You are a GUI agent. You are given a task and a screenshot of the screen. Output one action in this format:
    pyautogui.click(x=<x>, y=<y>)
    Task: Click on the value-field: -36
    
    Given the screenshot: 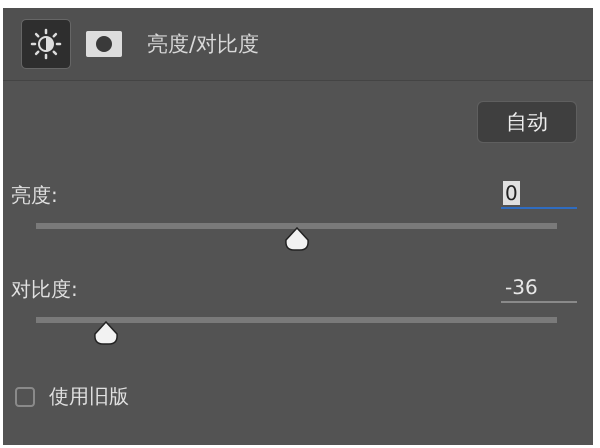 What is the action you would take?
    pyautogui.click(x=539, y=288)
    